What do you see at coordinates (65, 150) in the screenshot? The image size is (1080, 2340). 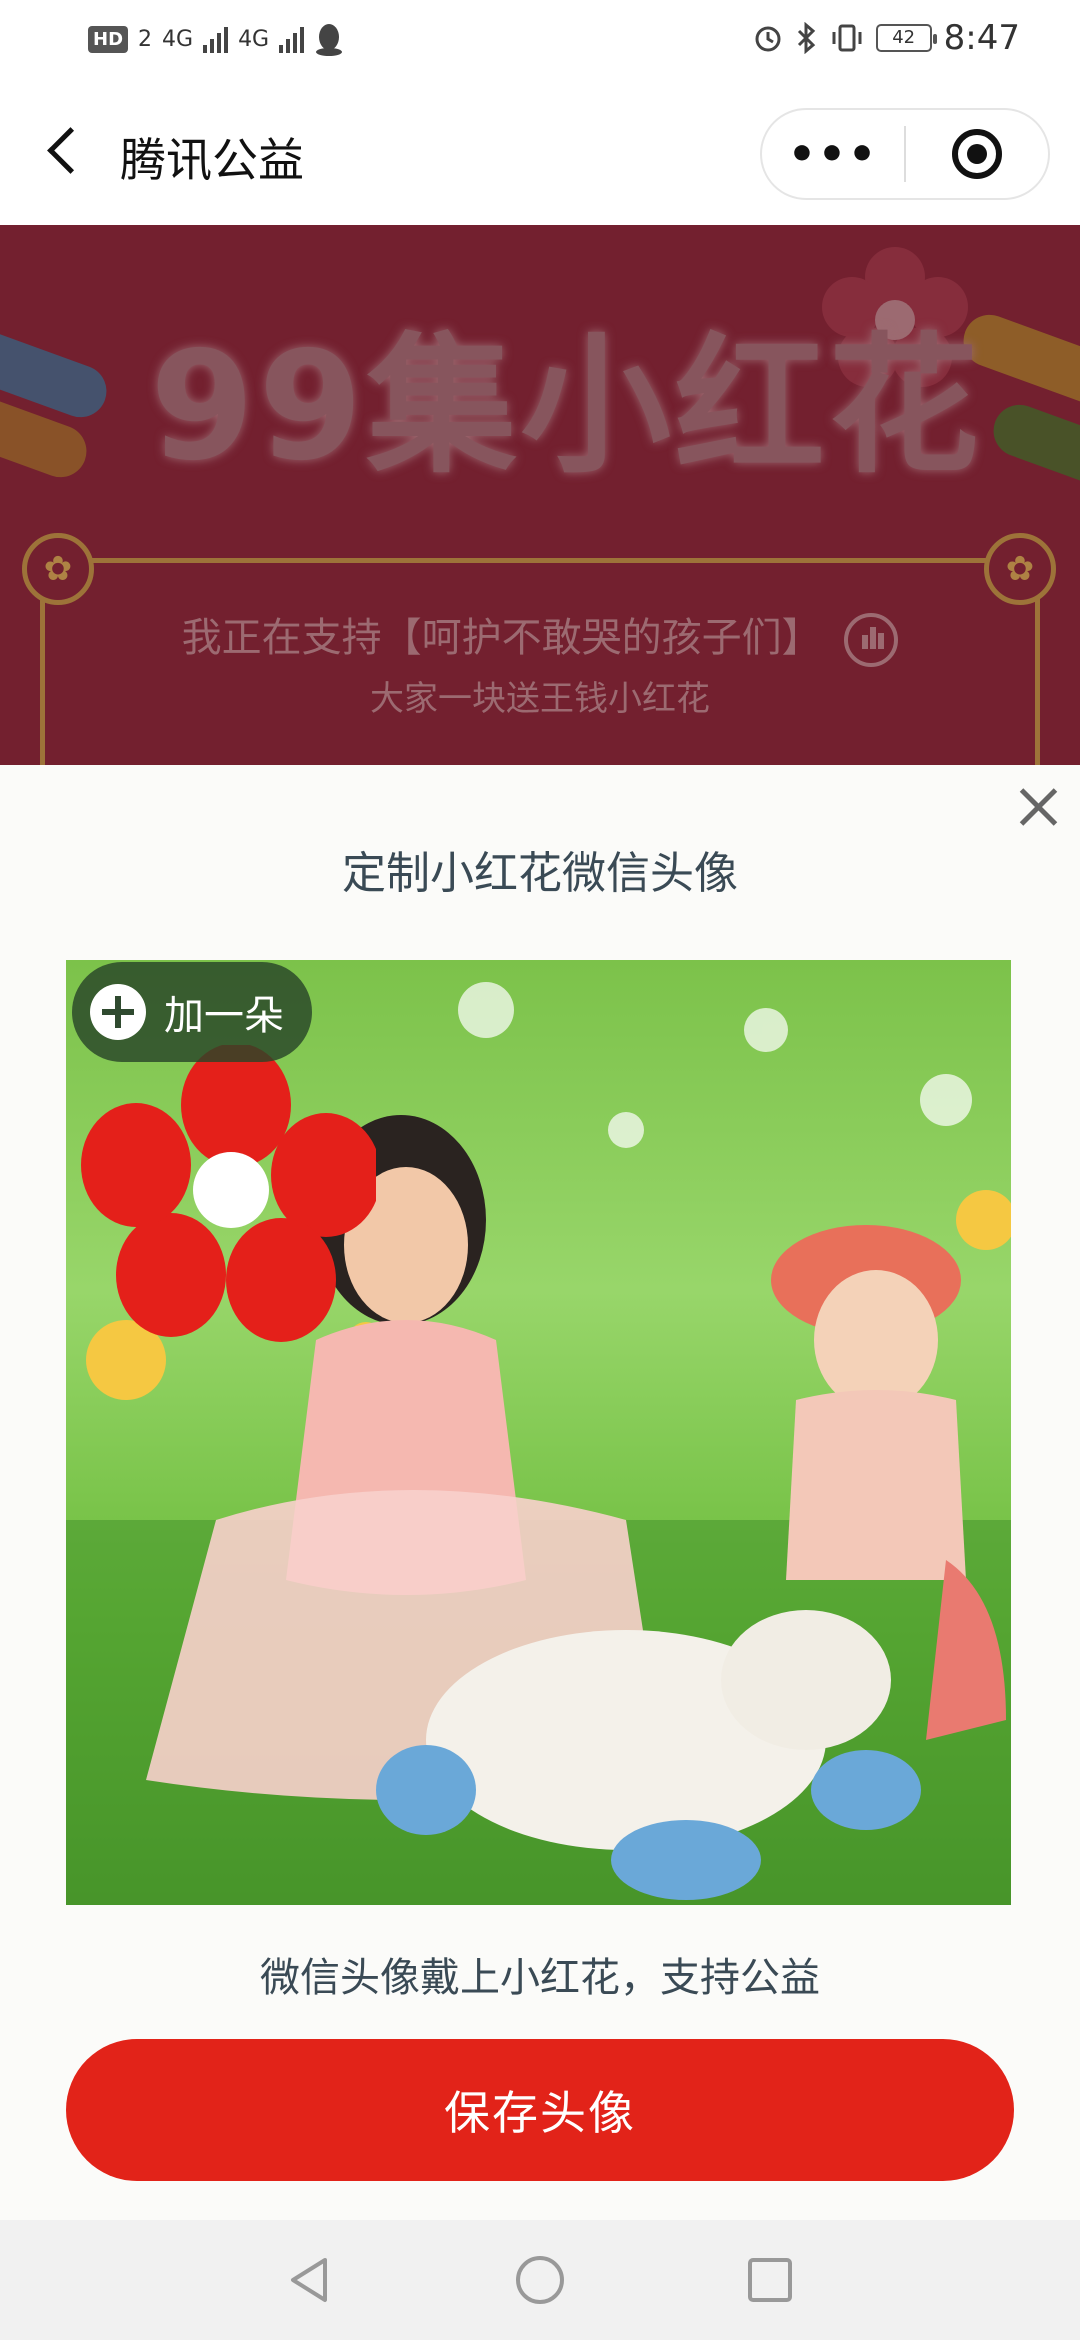 I see `back-arrow-icon` at bounding box center [65, 150].